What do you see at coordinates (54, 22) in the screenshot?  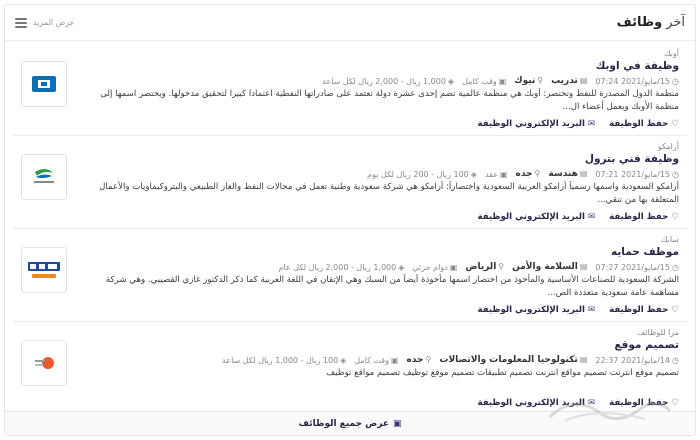 I see `view-more-label: عرض المزيد` at bounding box center [54, 22].